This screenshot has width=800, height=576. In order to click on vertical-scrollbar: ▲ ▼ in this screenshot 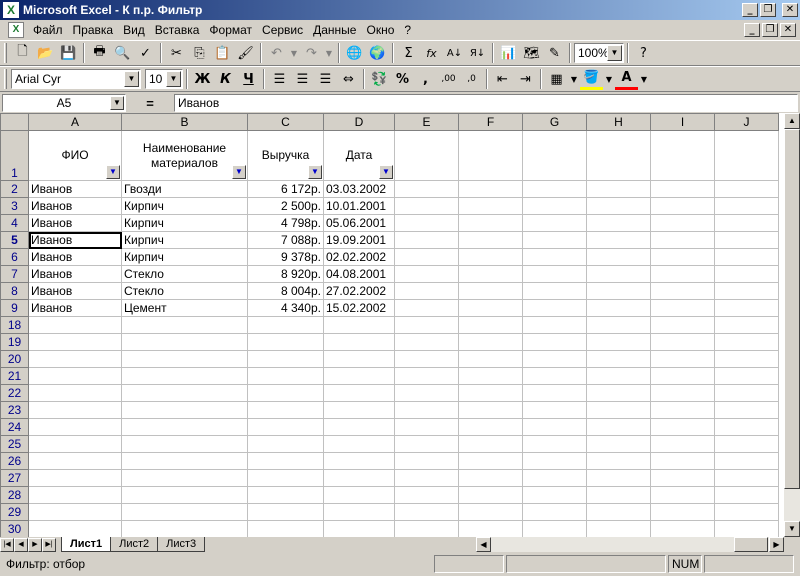, I will do `click(792, 325)`.